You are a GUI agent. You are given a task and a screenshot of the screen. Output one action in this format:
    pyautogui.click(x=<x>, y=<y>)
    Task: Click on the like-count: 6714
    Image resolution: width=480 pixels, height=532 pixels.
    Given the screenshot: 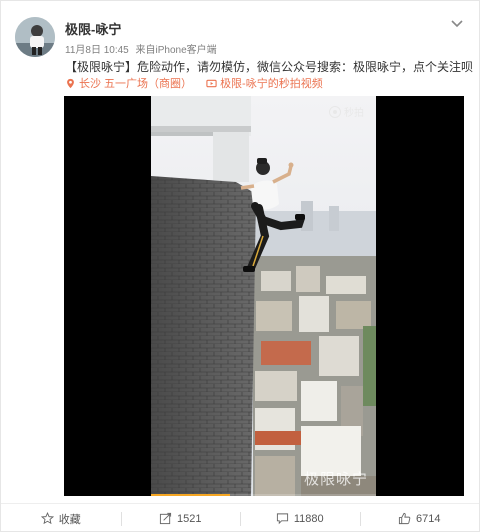 What is the action you would take?
    pyautogui.click(x=428, y=518)
    